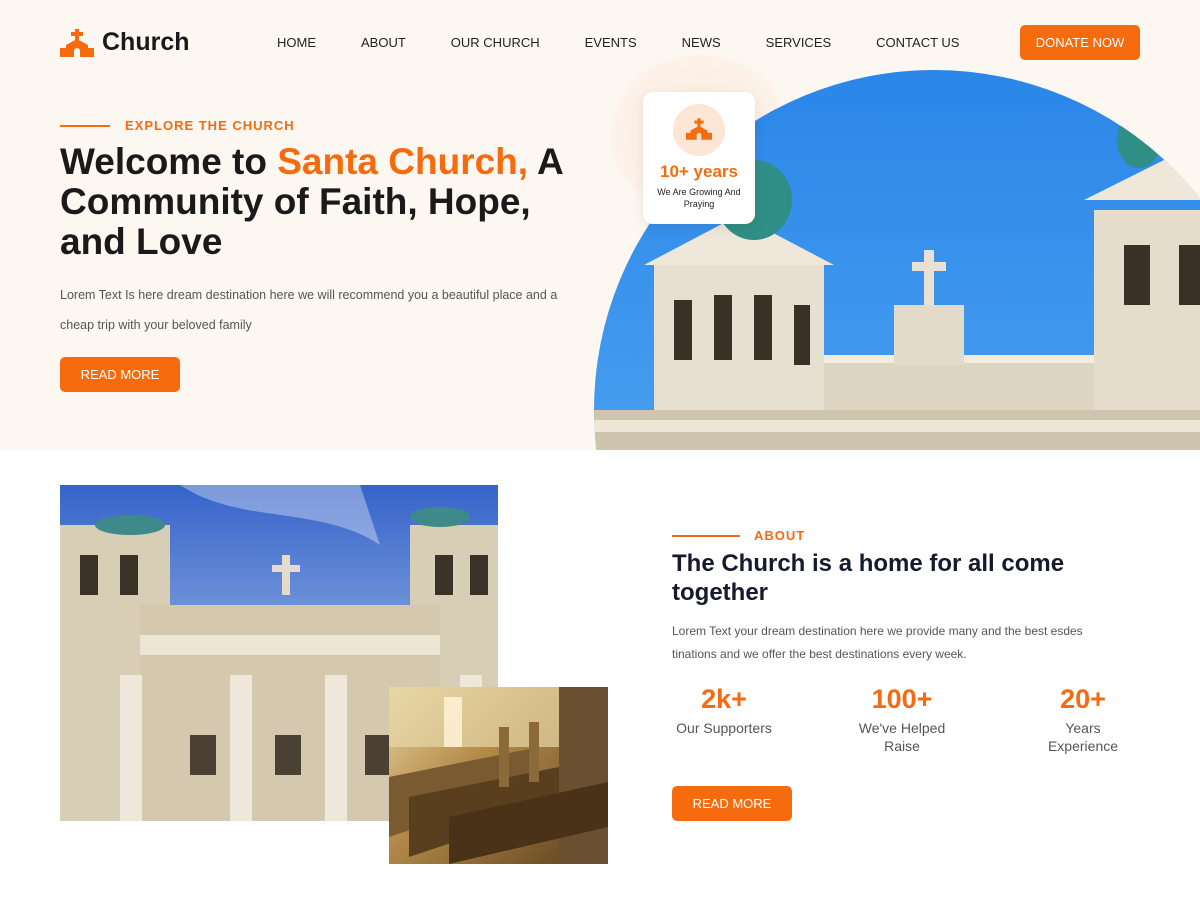  I want to click on about-eyebrow-text: ABOUT, so click(780, 535).